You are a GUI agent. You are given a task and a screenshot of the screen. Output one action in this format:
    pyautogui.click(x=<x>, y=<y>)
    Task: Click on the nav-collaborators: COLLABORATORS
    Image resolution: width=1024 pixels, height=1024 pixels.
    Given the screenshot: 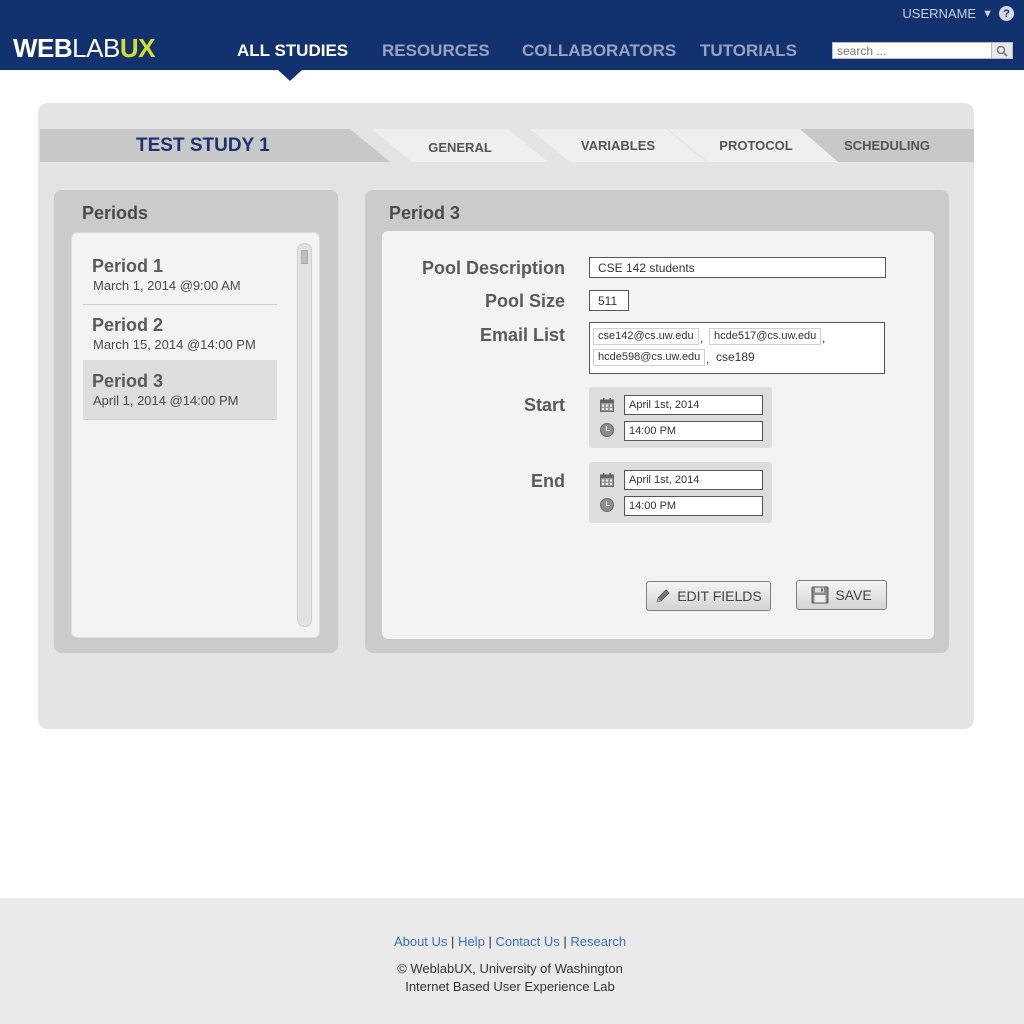 What is the action you would take?
    pyautogui.click(x=599, y=51)
    